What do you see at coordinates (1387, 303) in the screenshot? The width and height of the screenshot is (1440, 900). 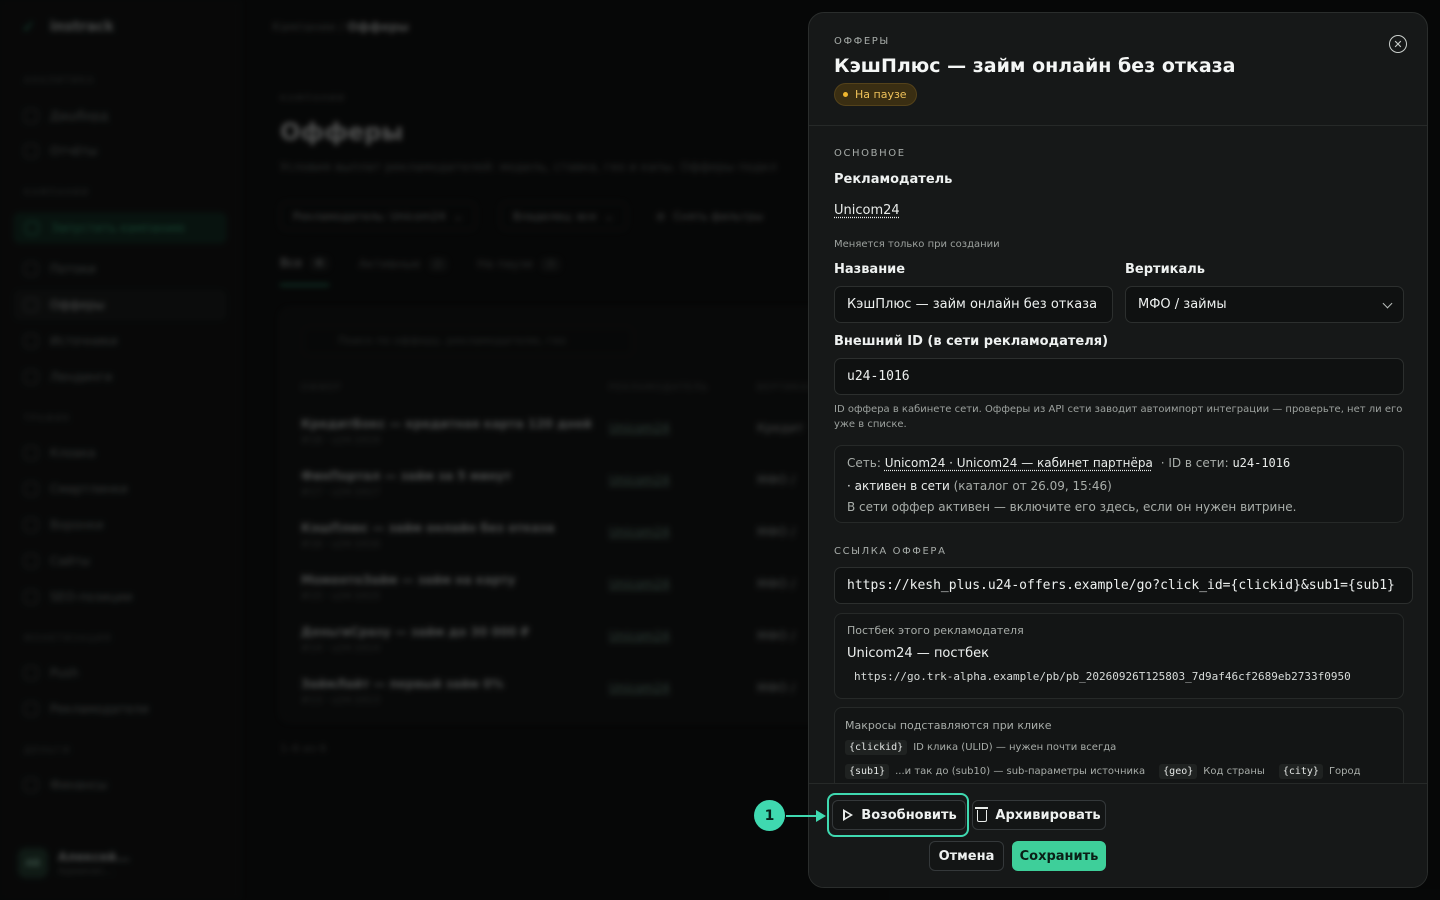 I see `chevron-down-icon` at bounding box center [1387, 303].